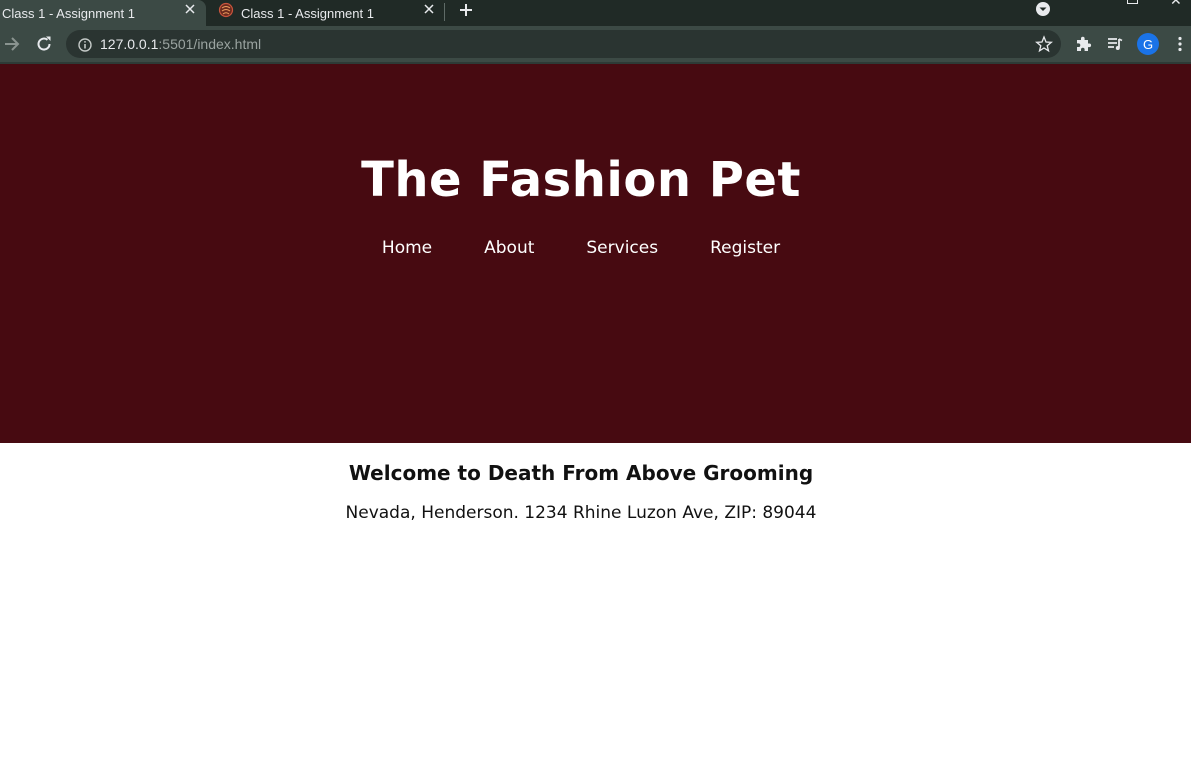 This screenshot has width=1191, height=777. Describe the element at coordinates (210, 44) in the screenshot. I see `url-path: :5501/index.html` at that location.